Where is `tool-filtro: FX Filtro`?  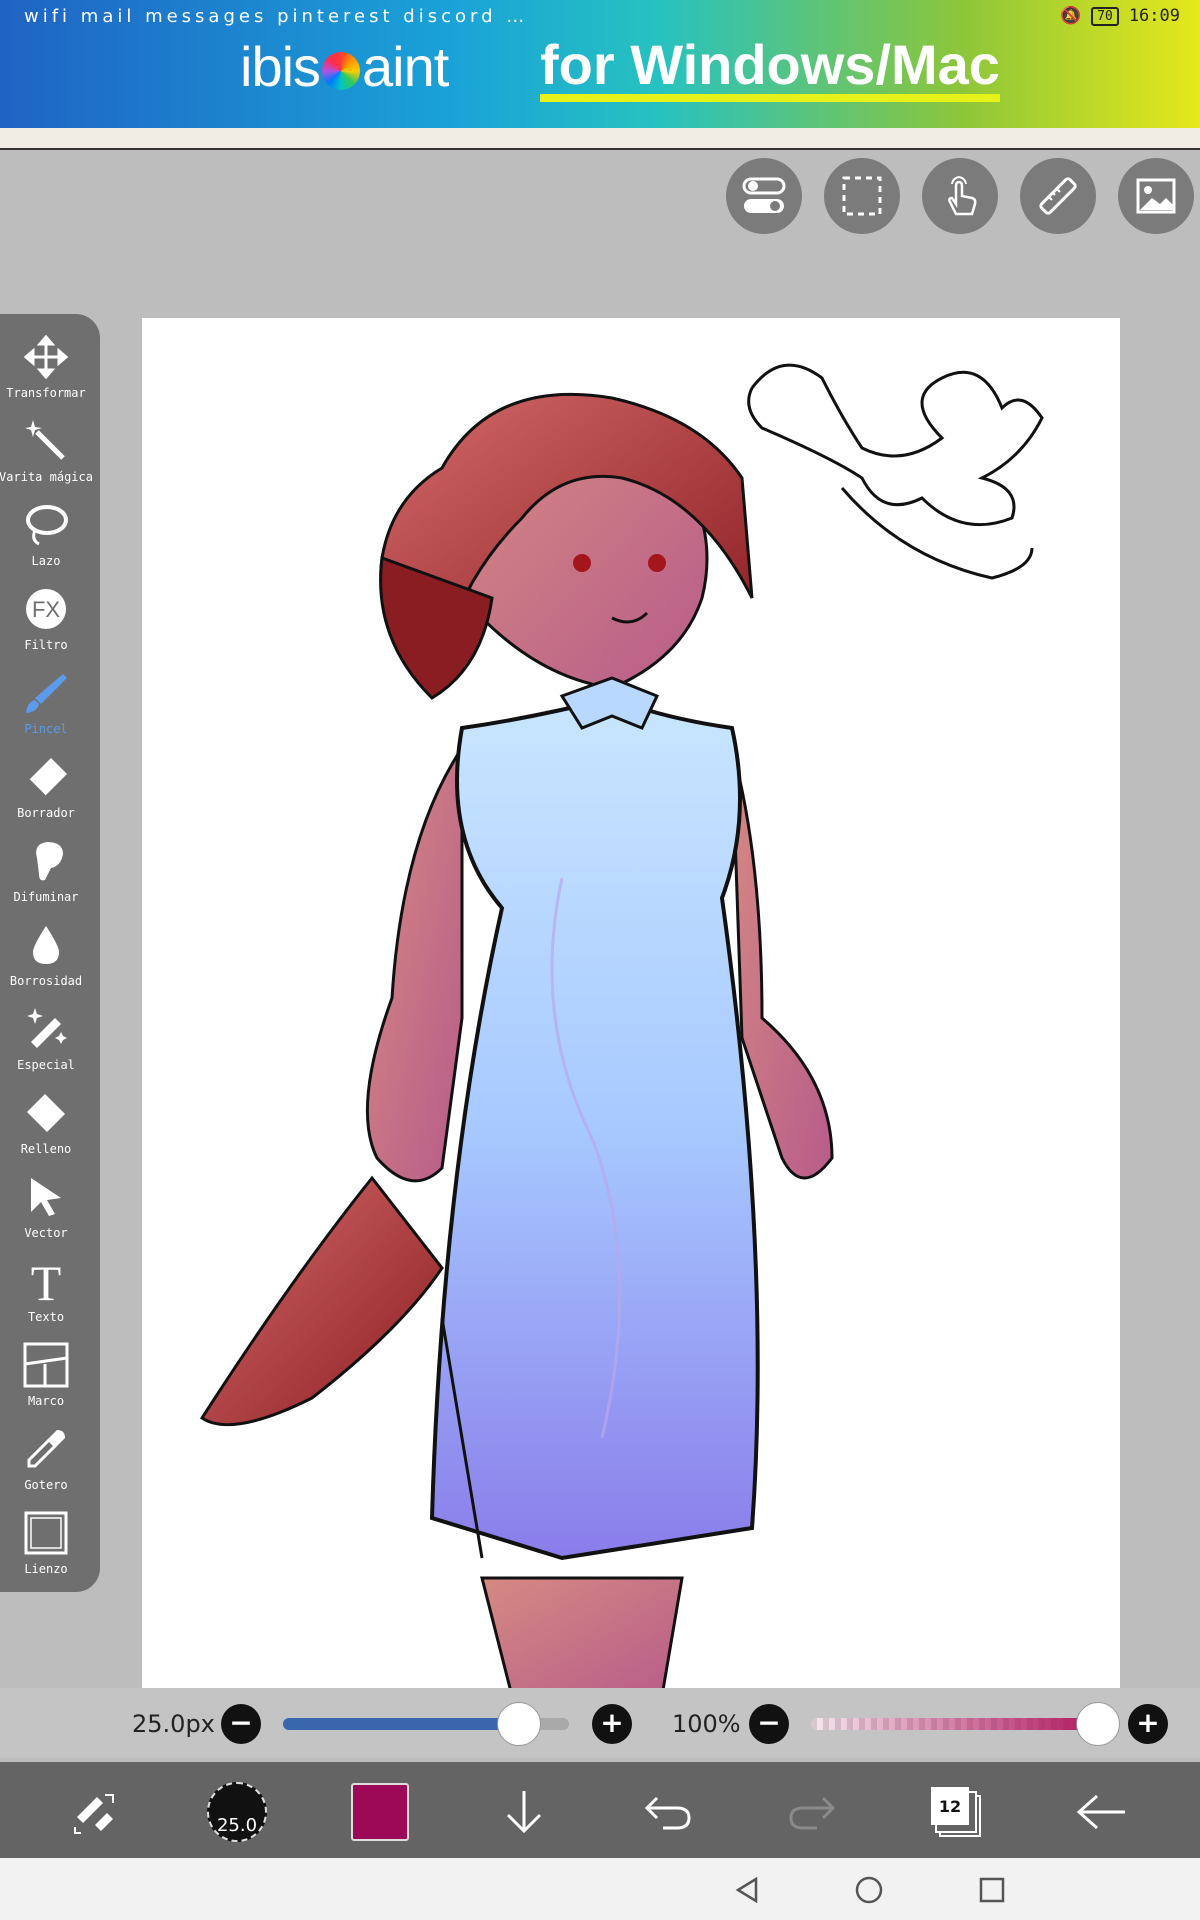
tool-filtro: FX Filtro is located at coordinates (46, 624).